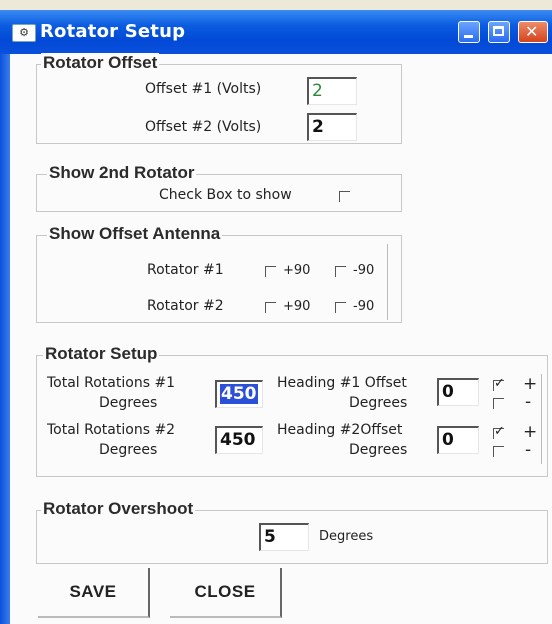 This screenshot has width=552, height=624. I want to click on group-show-2nd-rotator: Show 2nd Rotator Check Box to show, so click(219, 187).